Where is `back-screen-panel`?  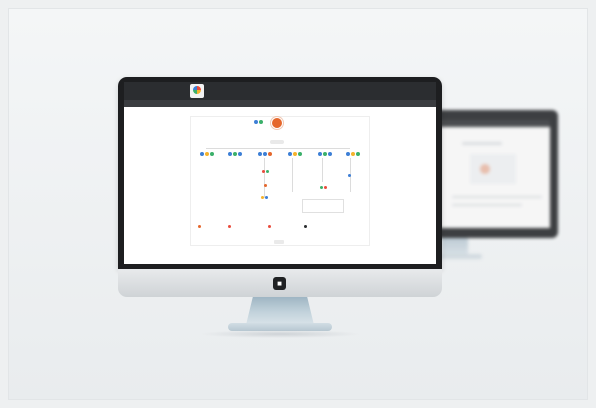
back-screen-panel is located at coordinates (493, 169).